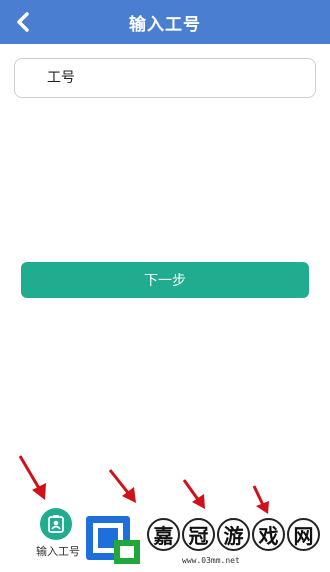 This screenshot has width=330, height=572. What do you see at coordinates (163, 534) in the screenshot?
I see `watermark-char: 嘉` at bounding box center [163, 534].